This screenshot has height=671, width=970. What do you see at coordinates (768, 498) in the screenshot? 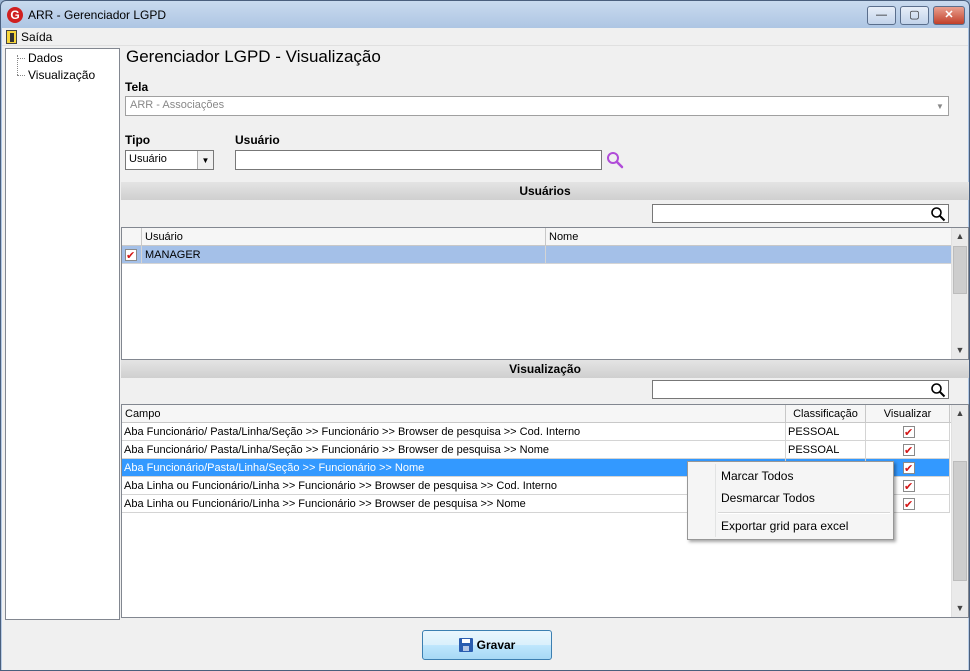
I see `menu-item-desmarcar-todos: Desmarcar Todos` at bounding box center [768, 498].